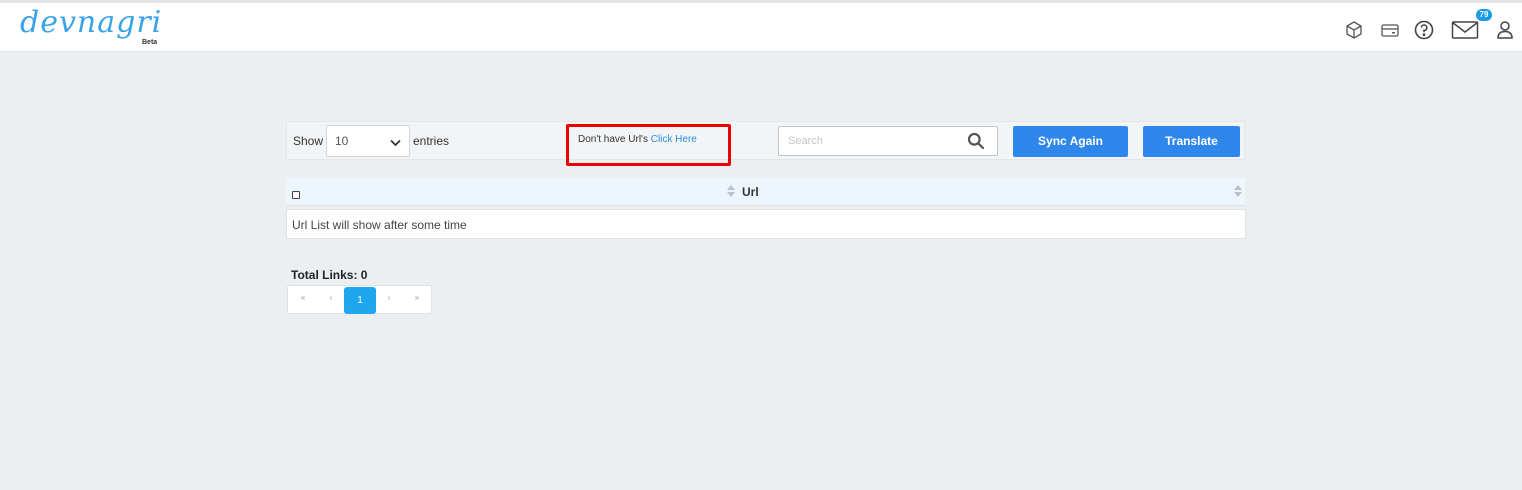 Image resolution: width=1522 pixels, height=490 pixels. Describe the element at coordinates (379, 225) in the screenshot. I see `empty-table-message: Url List will show after some time` at that location.